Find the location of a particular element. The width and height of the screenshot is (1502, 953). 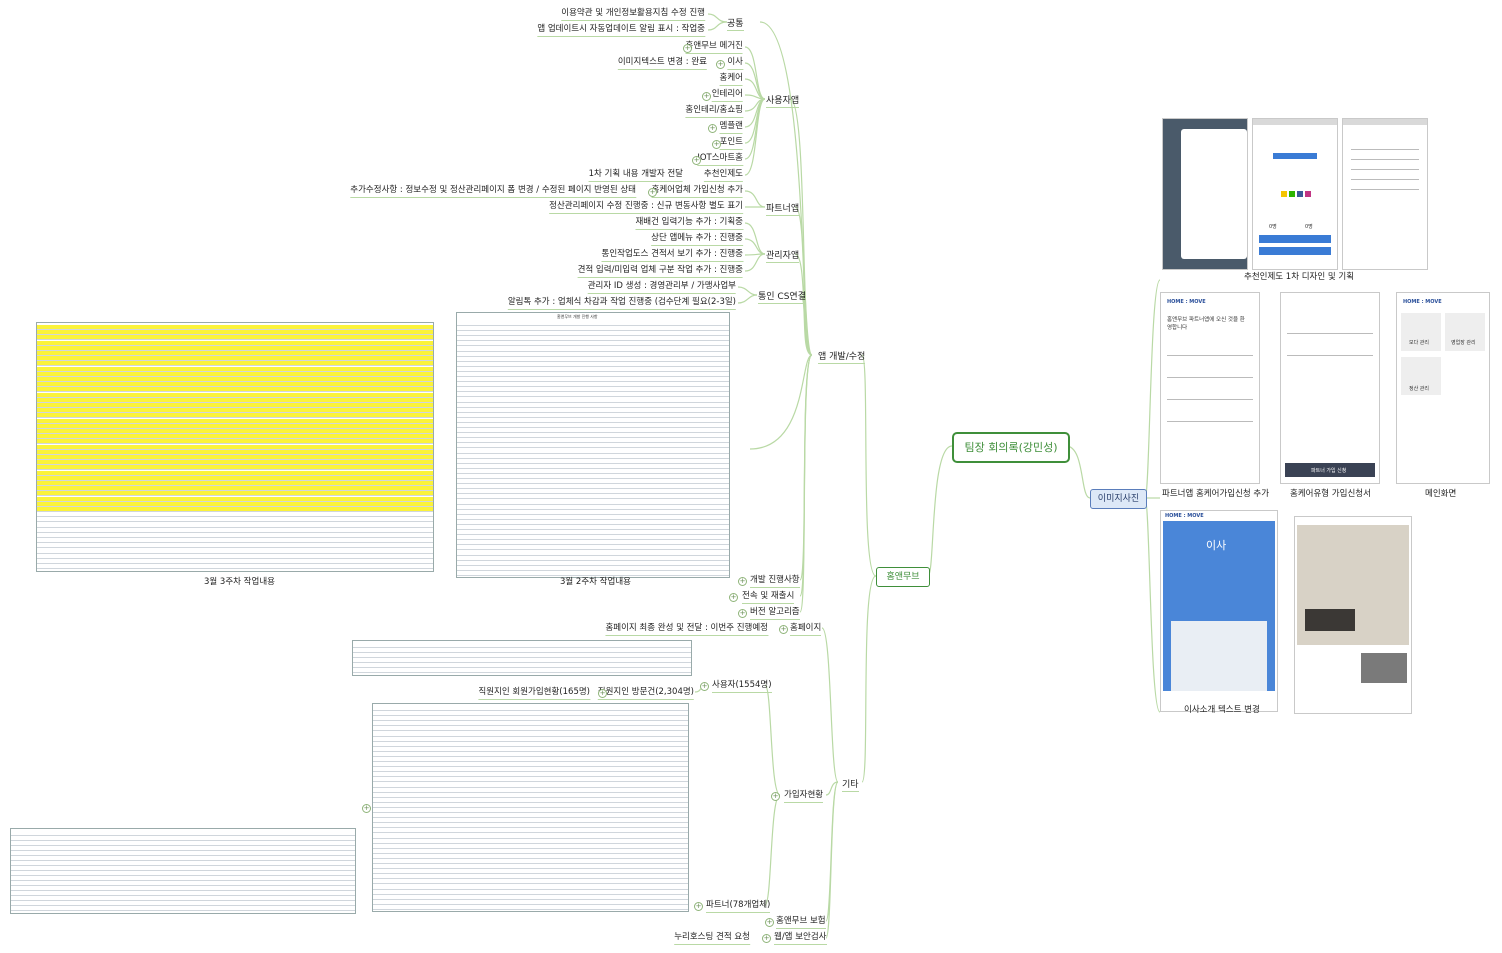

sheet-week2-caption: 3월 2주차 작업내용 is located at coordinates (595, 582).